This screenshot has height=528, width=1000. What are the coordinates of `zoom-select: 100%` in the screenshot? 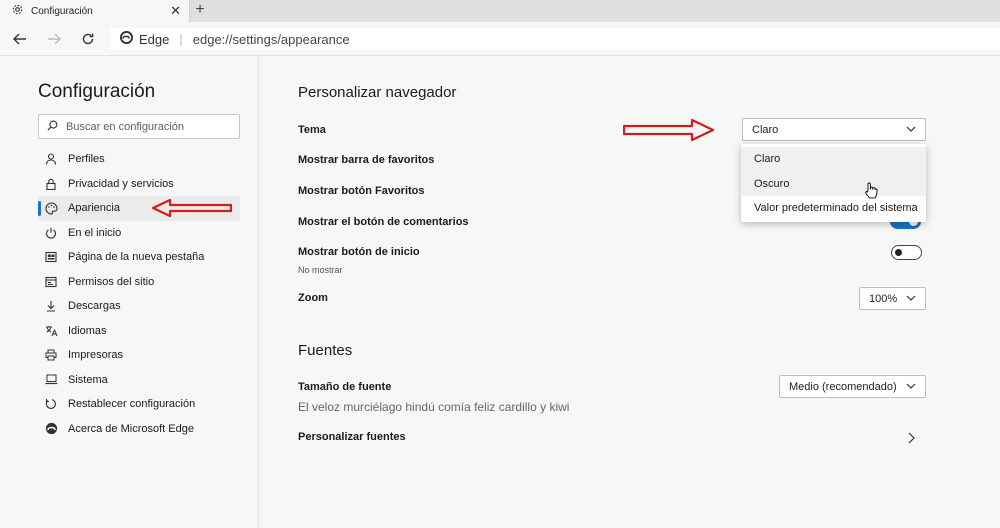 It's located at (892, 298).